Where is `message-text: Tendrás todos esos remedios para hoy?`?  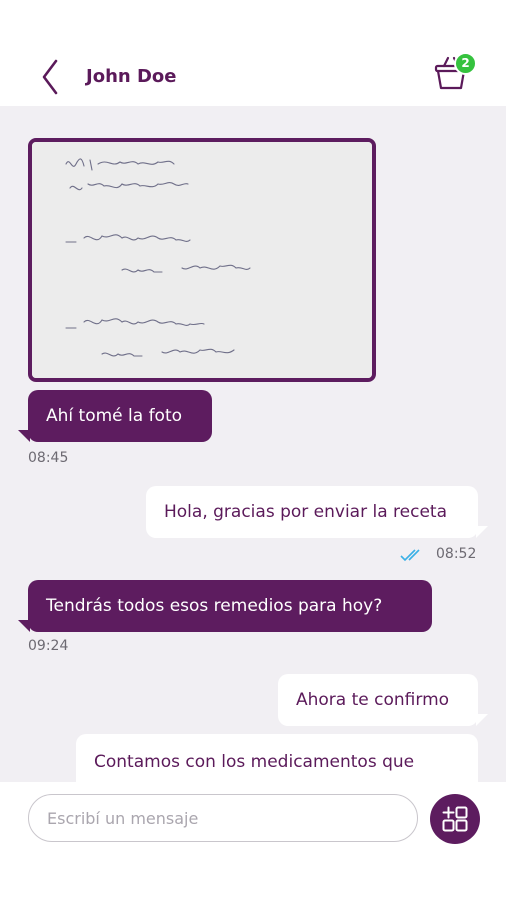
message-text: Tendrás todos esos remedios para hoy? is located at coordinates (214, 606).